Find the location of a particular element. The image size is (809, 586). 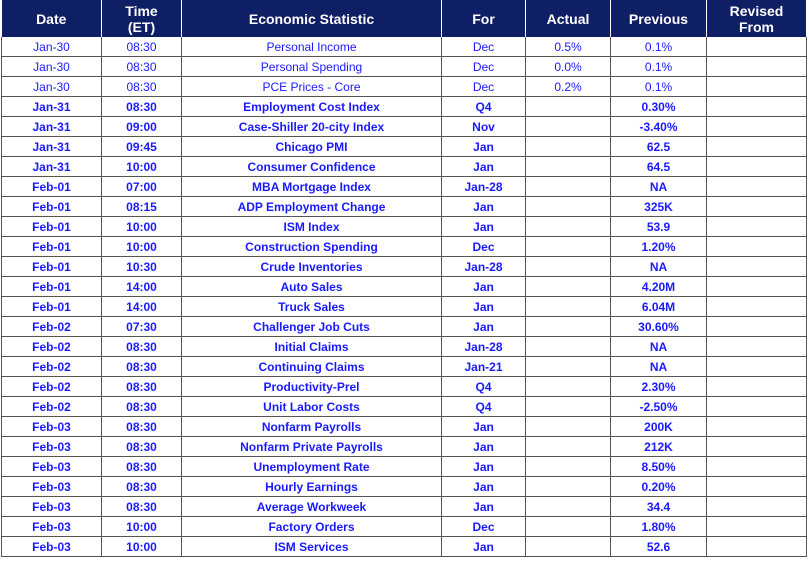

cell-previous: 0.20% is located at coordinates (658, 486).